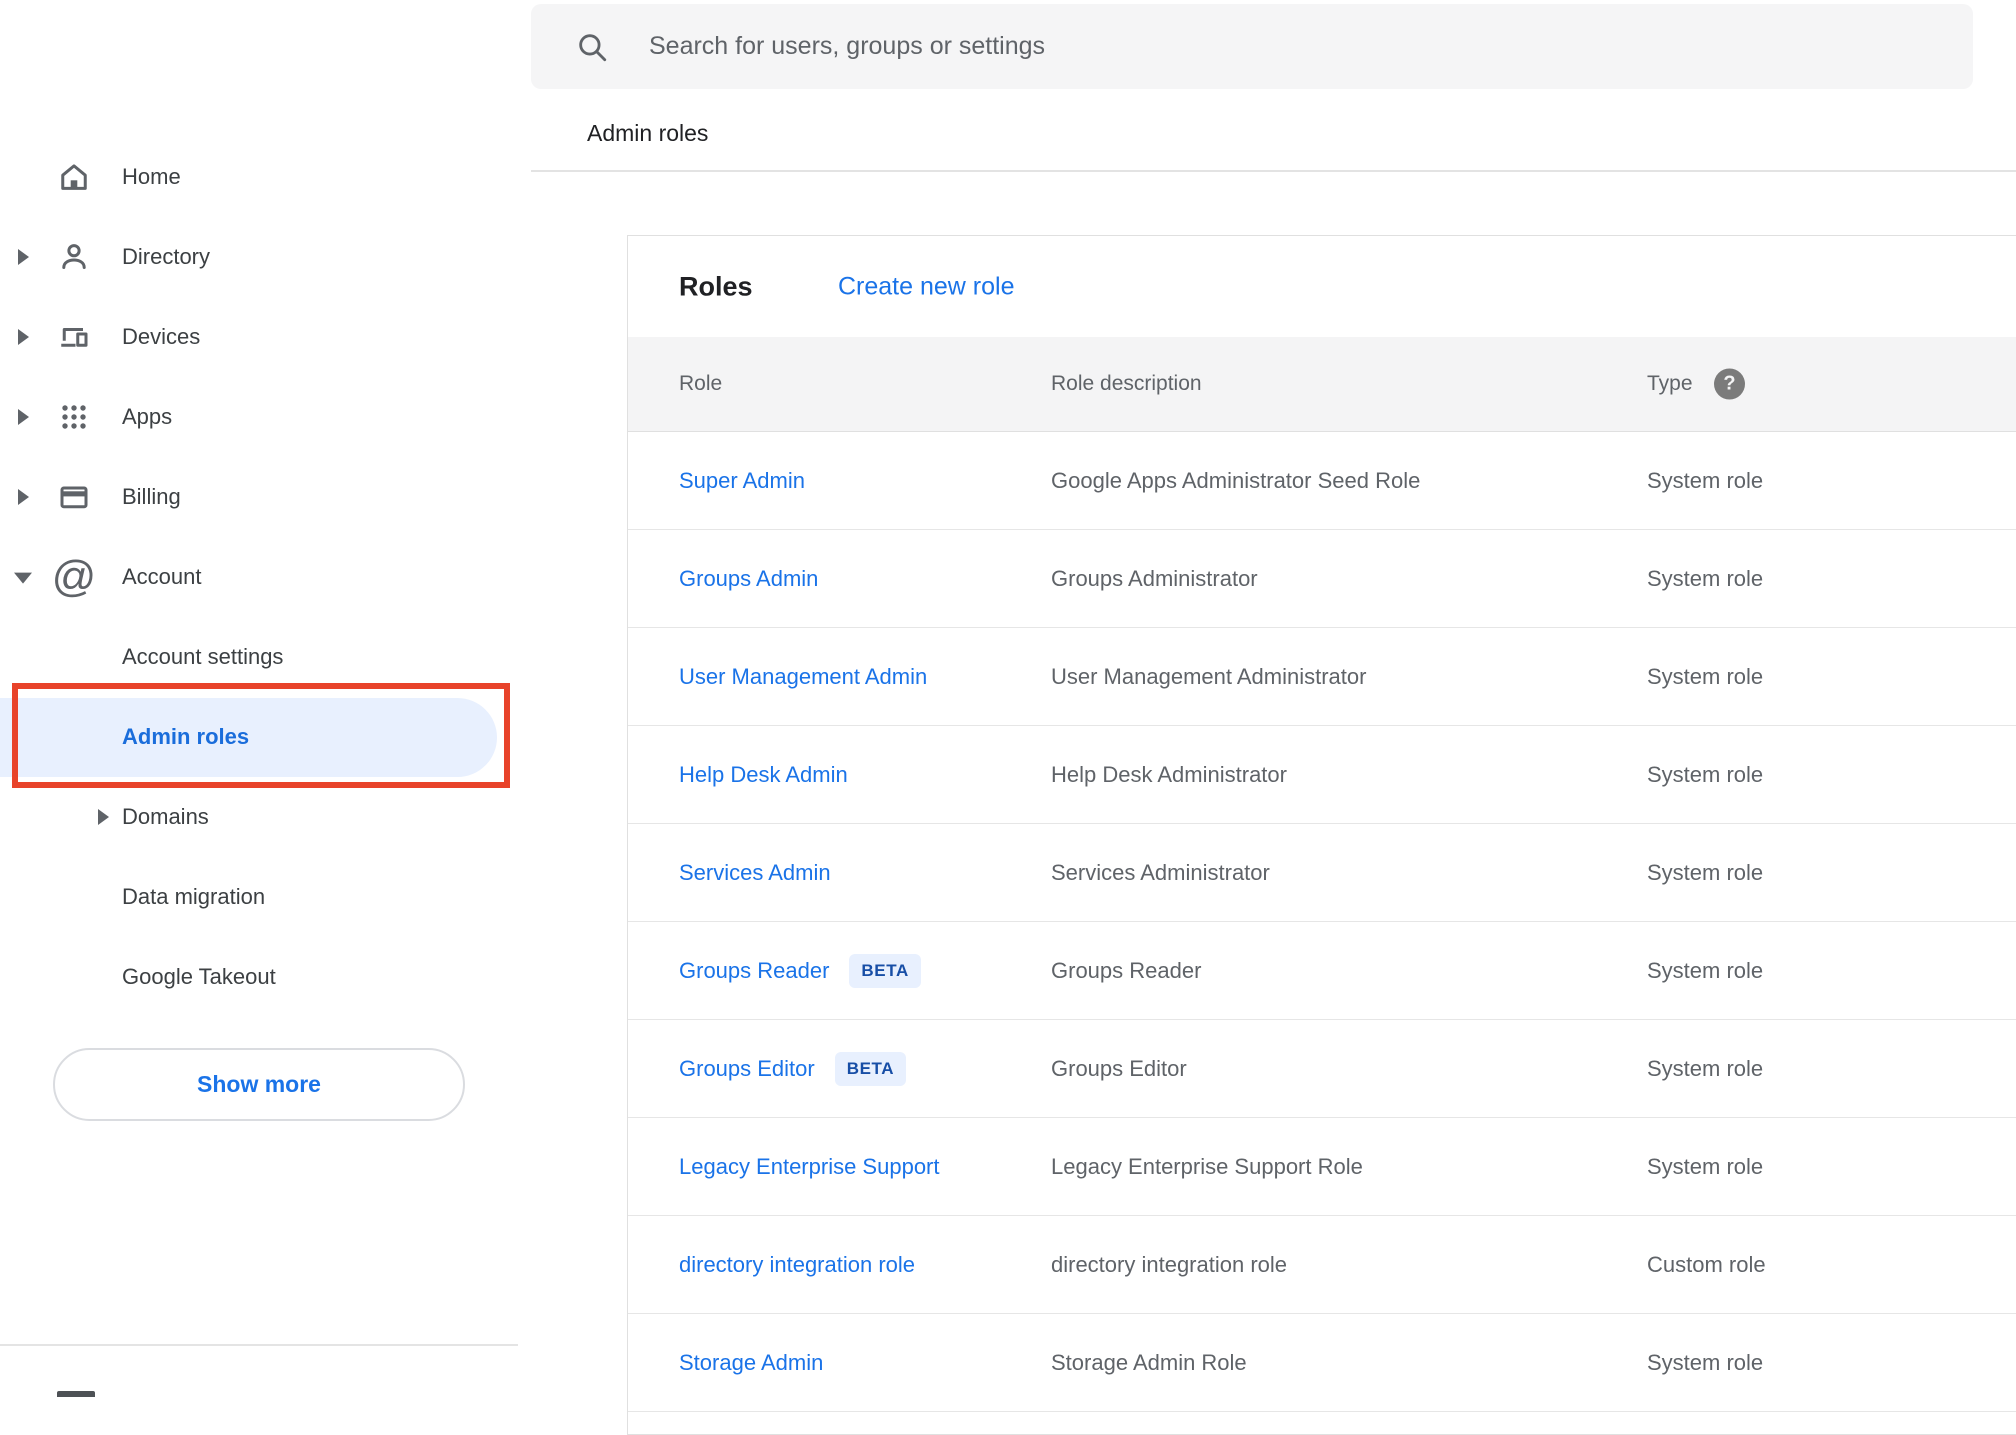 This screenshot has height=1435, width=2016. Describe the element at coordinates (186, 736) in the screenshot. I see `sidebar-item-label: Admin roles` at that location.